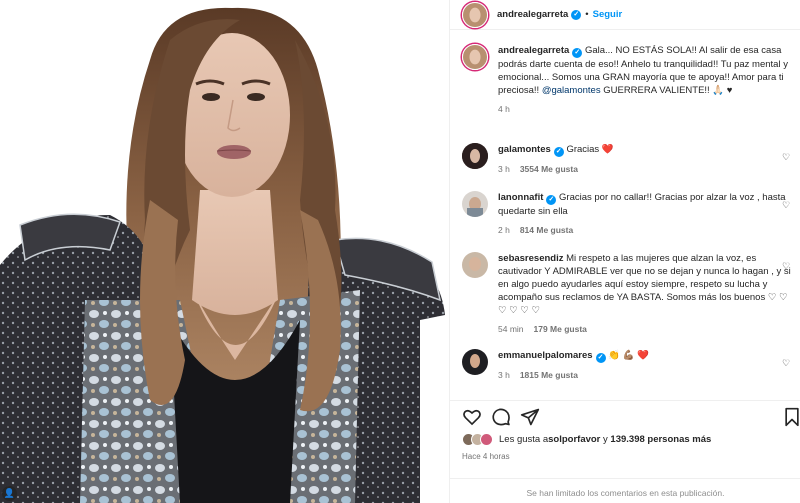  I want to click on comment-time: 2 h, so click(504, 230).